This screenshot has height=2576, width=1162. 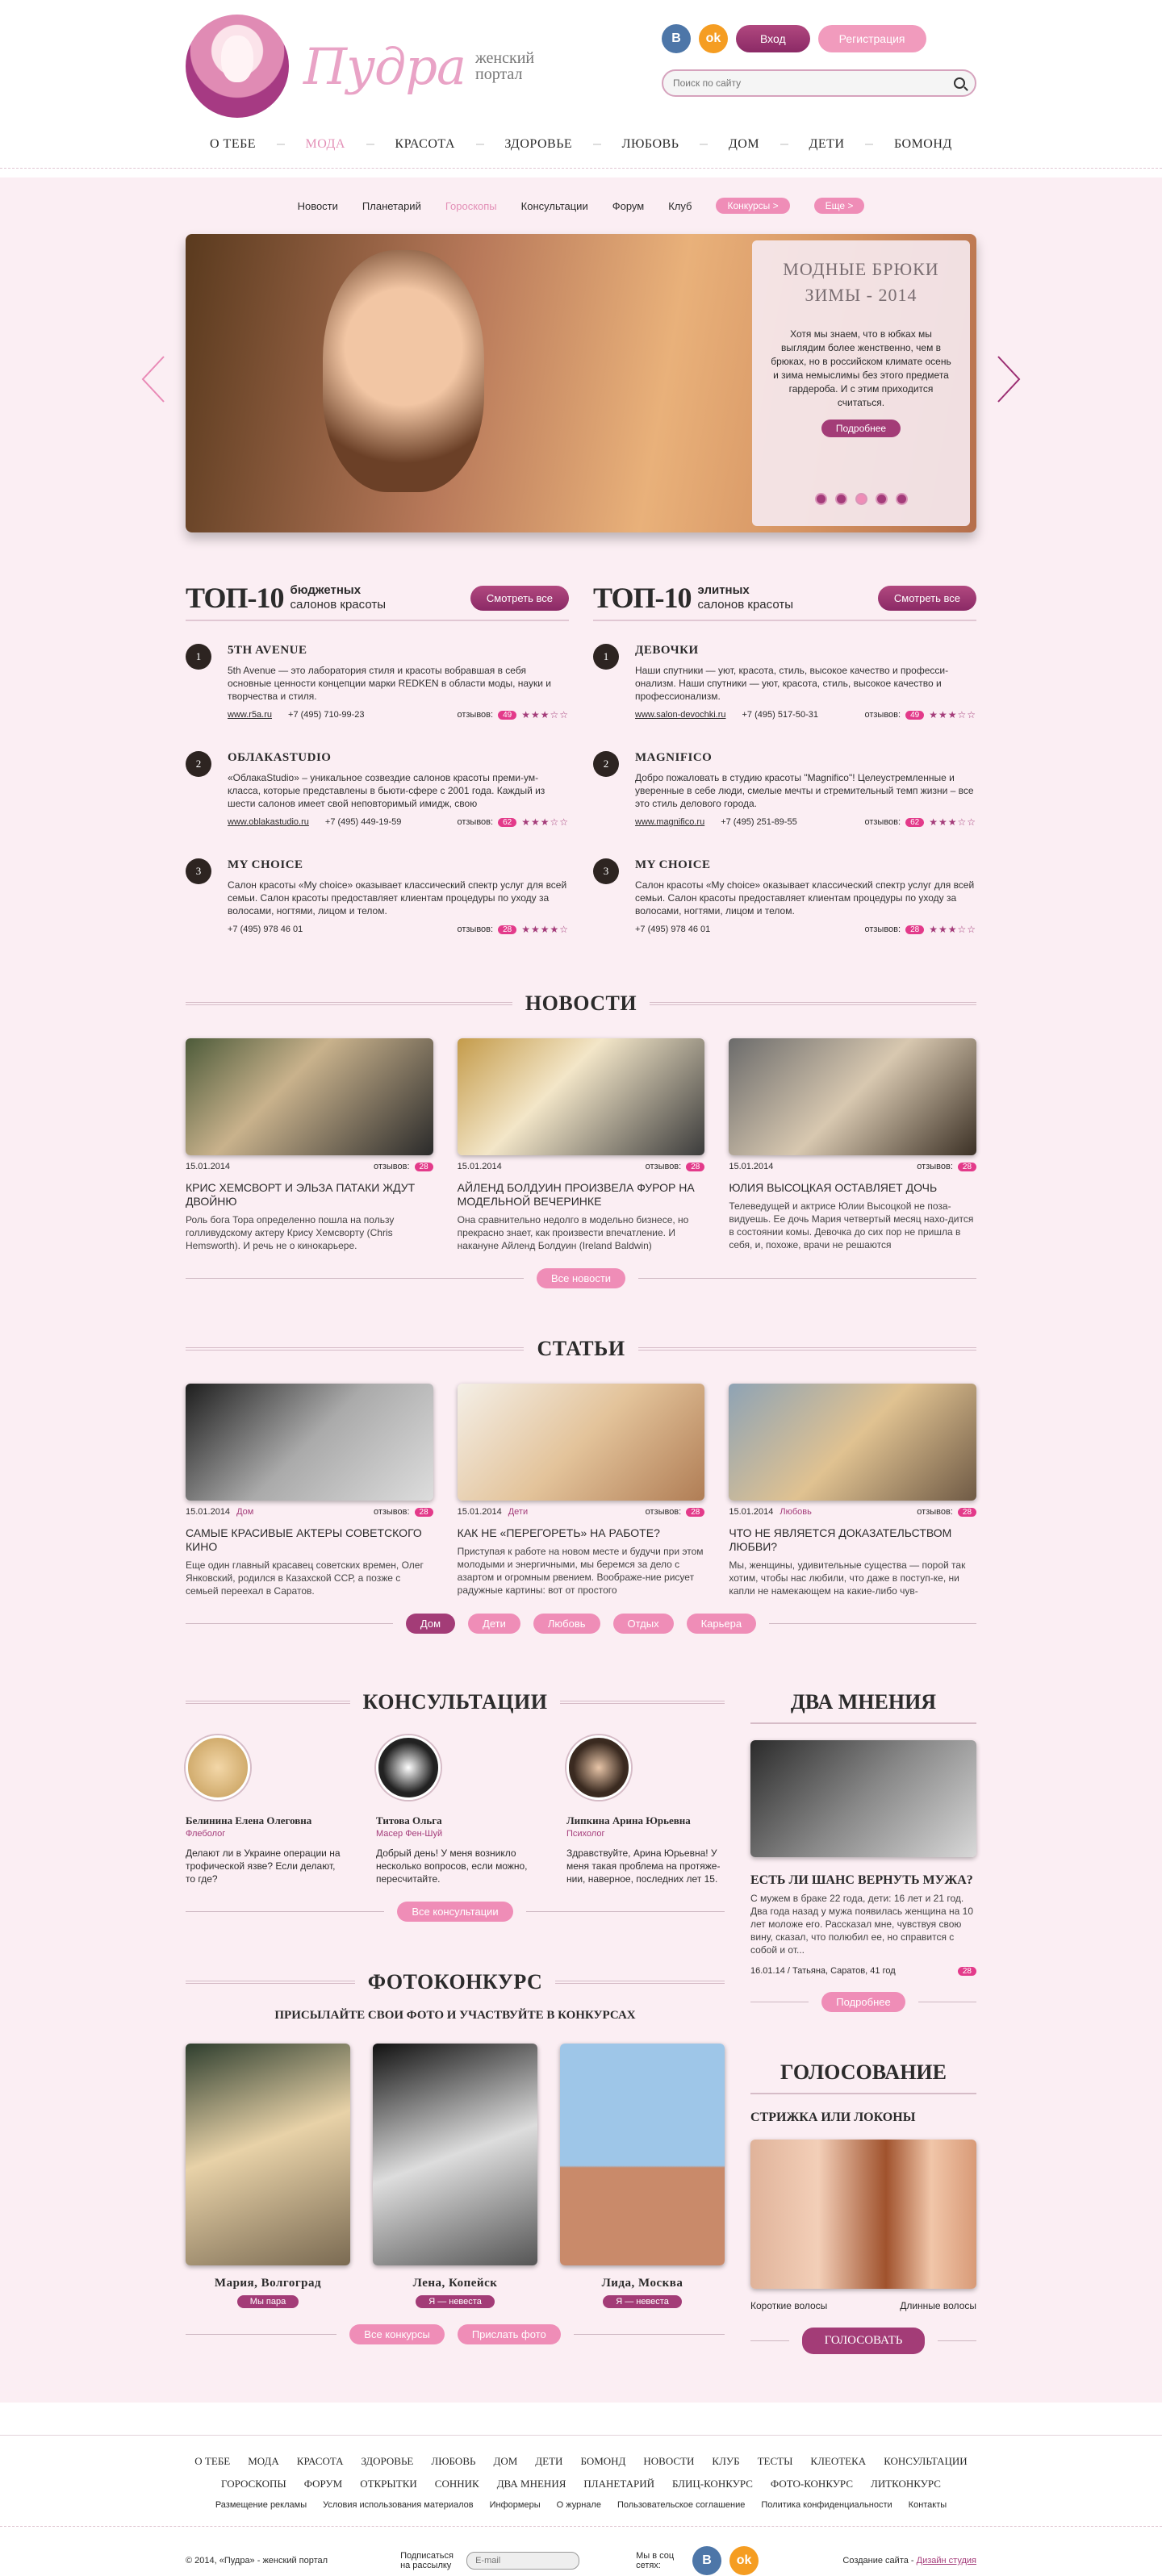 I want to click on opinions-more-button: Подробнее, so click(x=863, y=2002).